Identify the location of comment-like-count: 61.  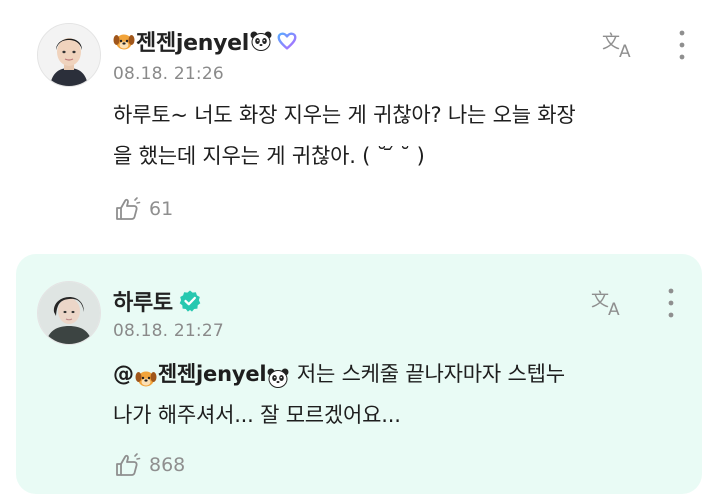
(161, 209).